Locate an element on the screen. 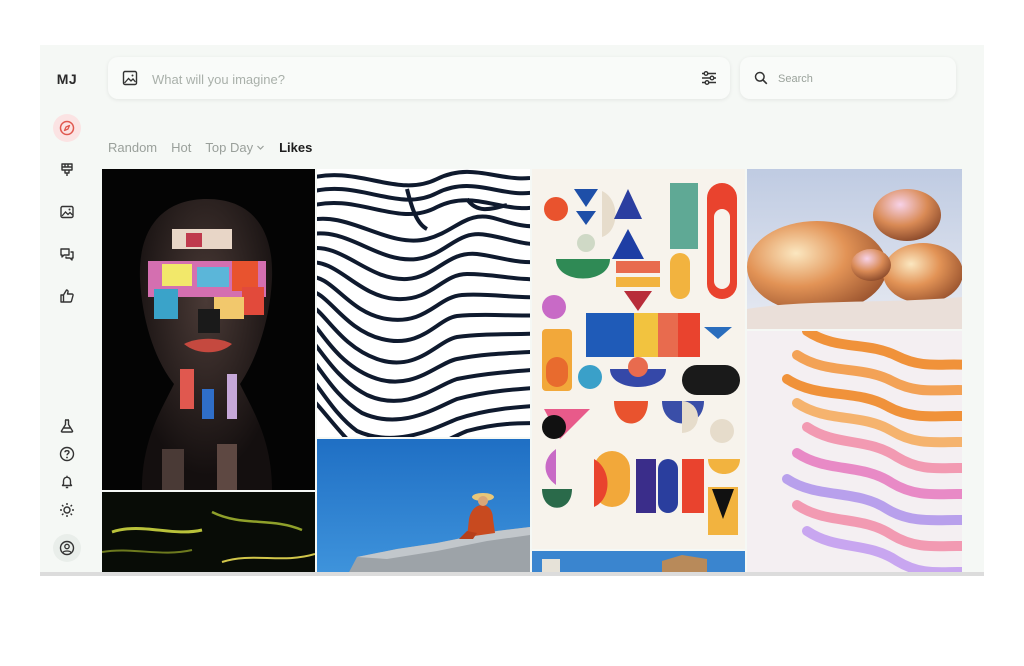  search-input is located at coordinates (858, 79).